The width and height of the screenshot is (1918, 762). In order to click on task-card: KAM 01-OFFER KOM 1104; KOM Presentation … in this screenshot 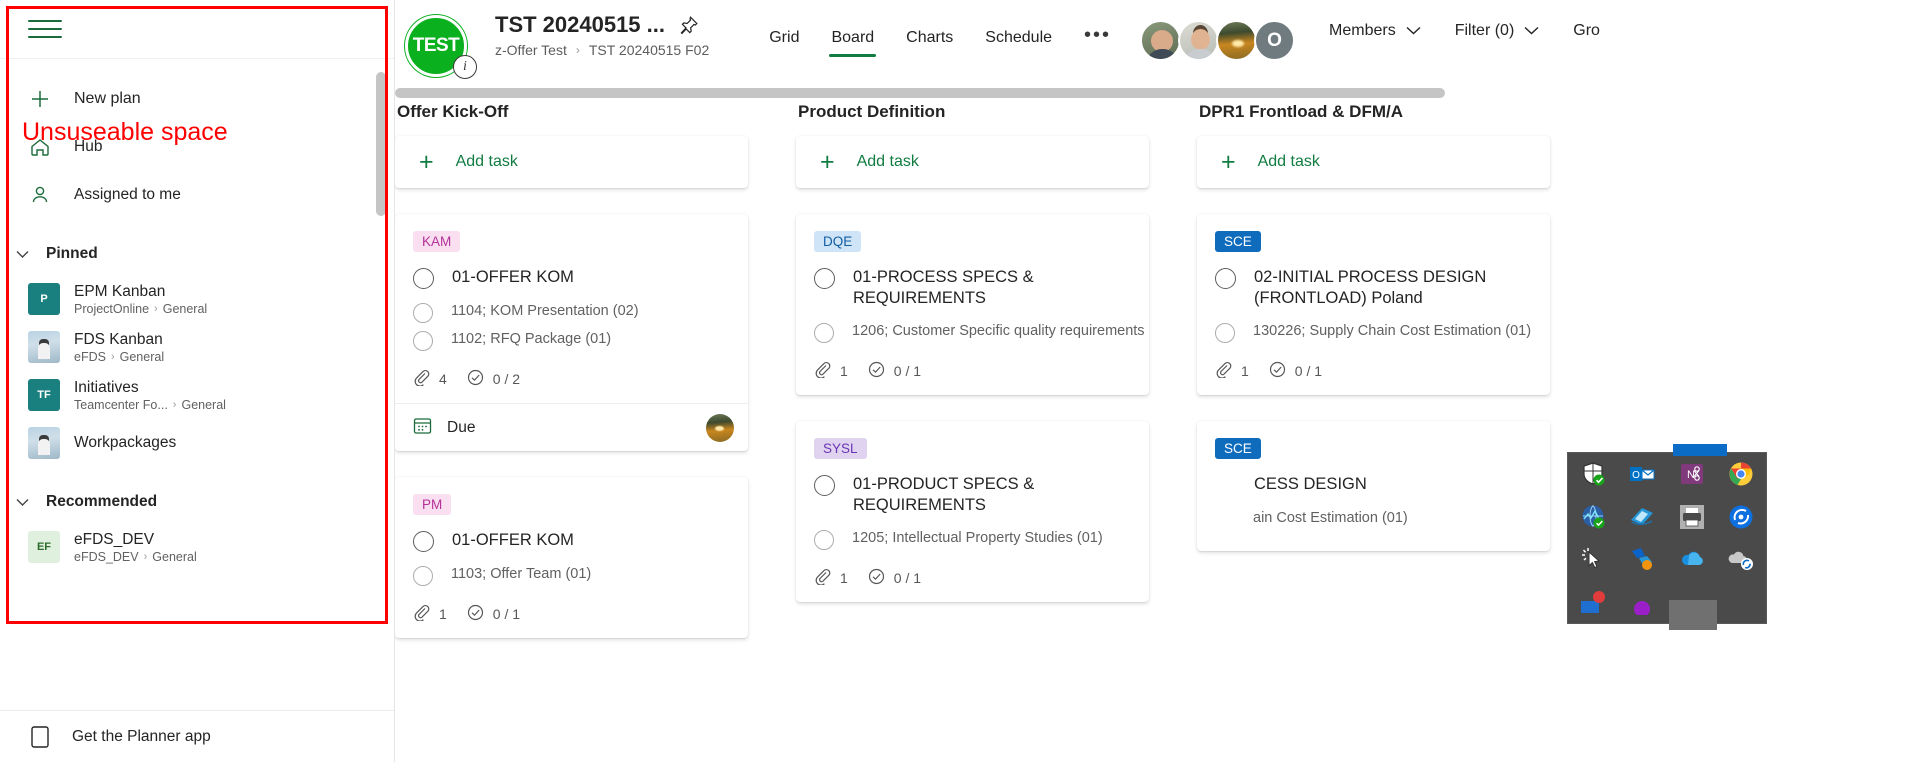, I will do `click(571, 332)`.